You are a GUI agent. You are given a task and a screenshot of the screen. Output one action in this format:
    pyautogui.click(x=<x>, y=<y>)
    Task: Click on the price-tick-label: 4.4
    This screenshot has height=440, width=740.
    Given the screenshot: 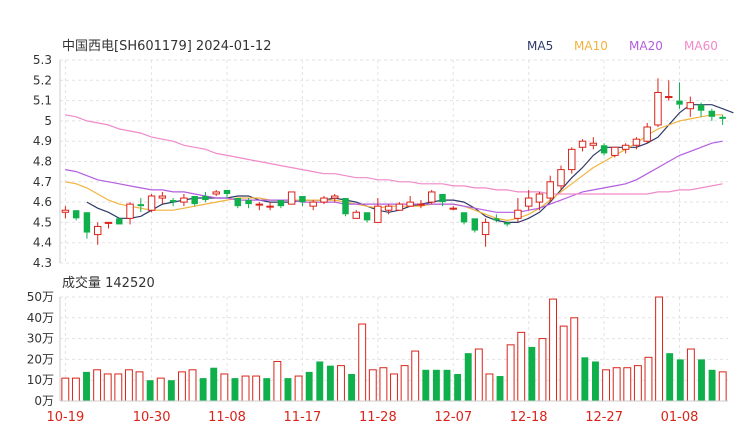 What is the action you would take?
    pyautogui.click(x=42, y=243)
    